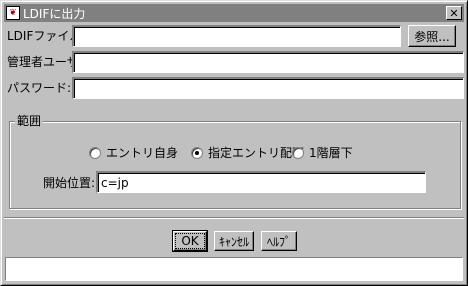 Image resolution: width=468 pixels, height=286 pixels. I want to click on close-button: ✕, so click(454, 13).